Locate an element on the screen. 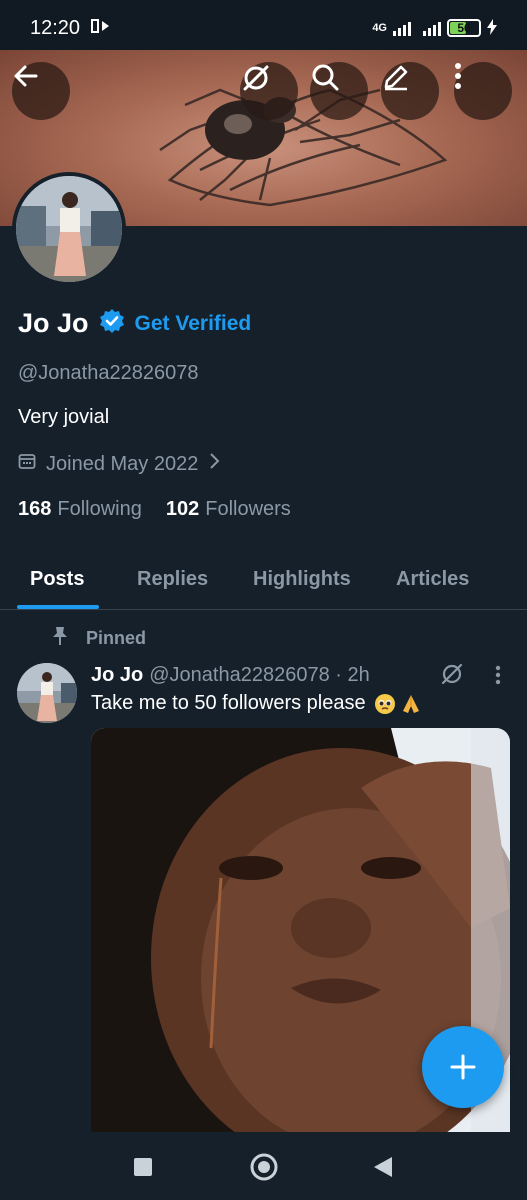 Image resolution: width=527 pixels, height=1200 pixels. joined-date: Joined May 2022 is located at coordinates (122, 463).